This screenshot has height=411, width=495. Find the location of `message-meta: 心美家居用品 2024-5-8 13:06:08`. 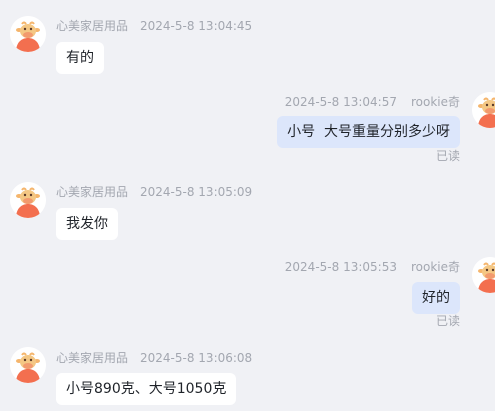

message-meta: 心美家居用品 2024-5-8 13:06:08 is located at coordinates (154, 357).